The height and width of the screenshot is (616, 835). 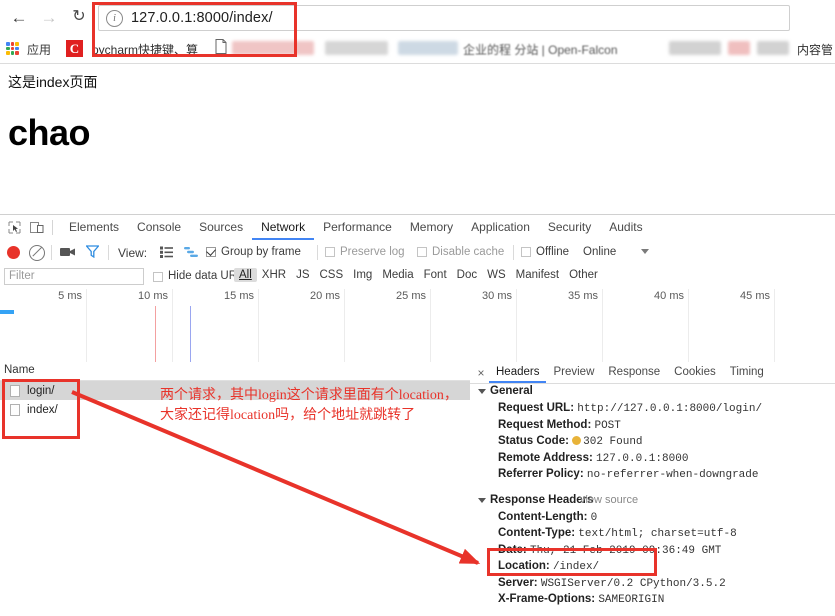 What do you see at coordinates (158, 277) in the screenshot?
I see `hide-data-urls-checkbox` at bounding box center [158, 277].